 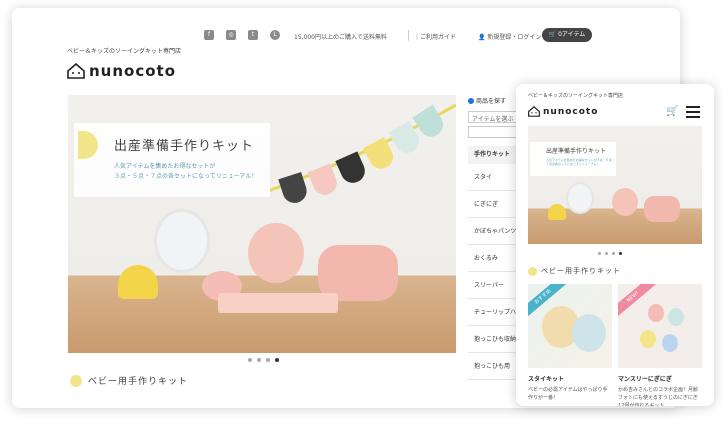 What do you see at coordinates (581, 271) in the screenshot?
I see `mobile-section-title-label: ベビー用手作りキット` at bounding box center [581, 271].